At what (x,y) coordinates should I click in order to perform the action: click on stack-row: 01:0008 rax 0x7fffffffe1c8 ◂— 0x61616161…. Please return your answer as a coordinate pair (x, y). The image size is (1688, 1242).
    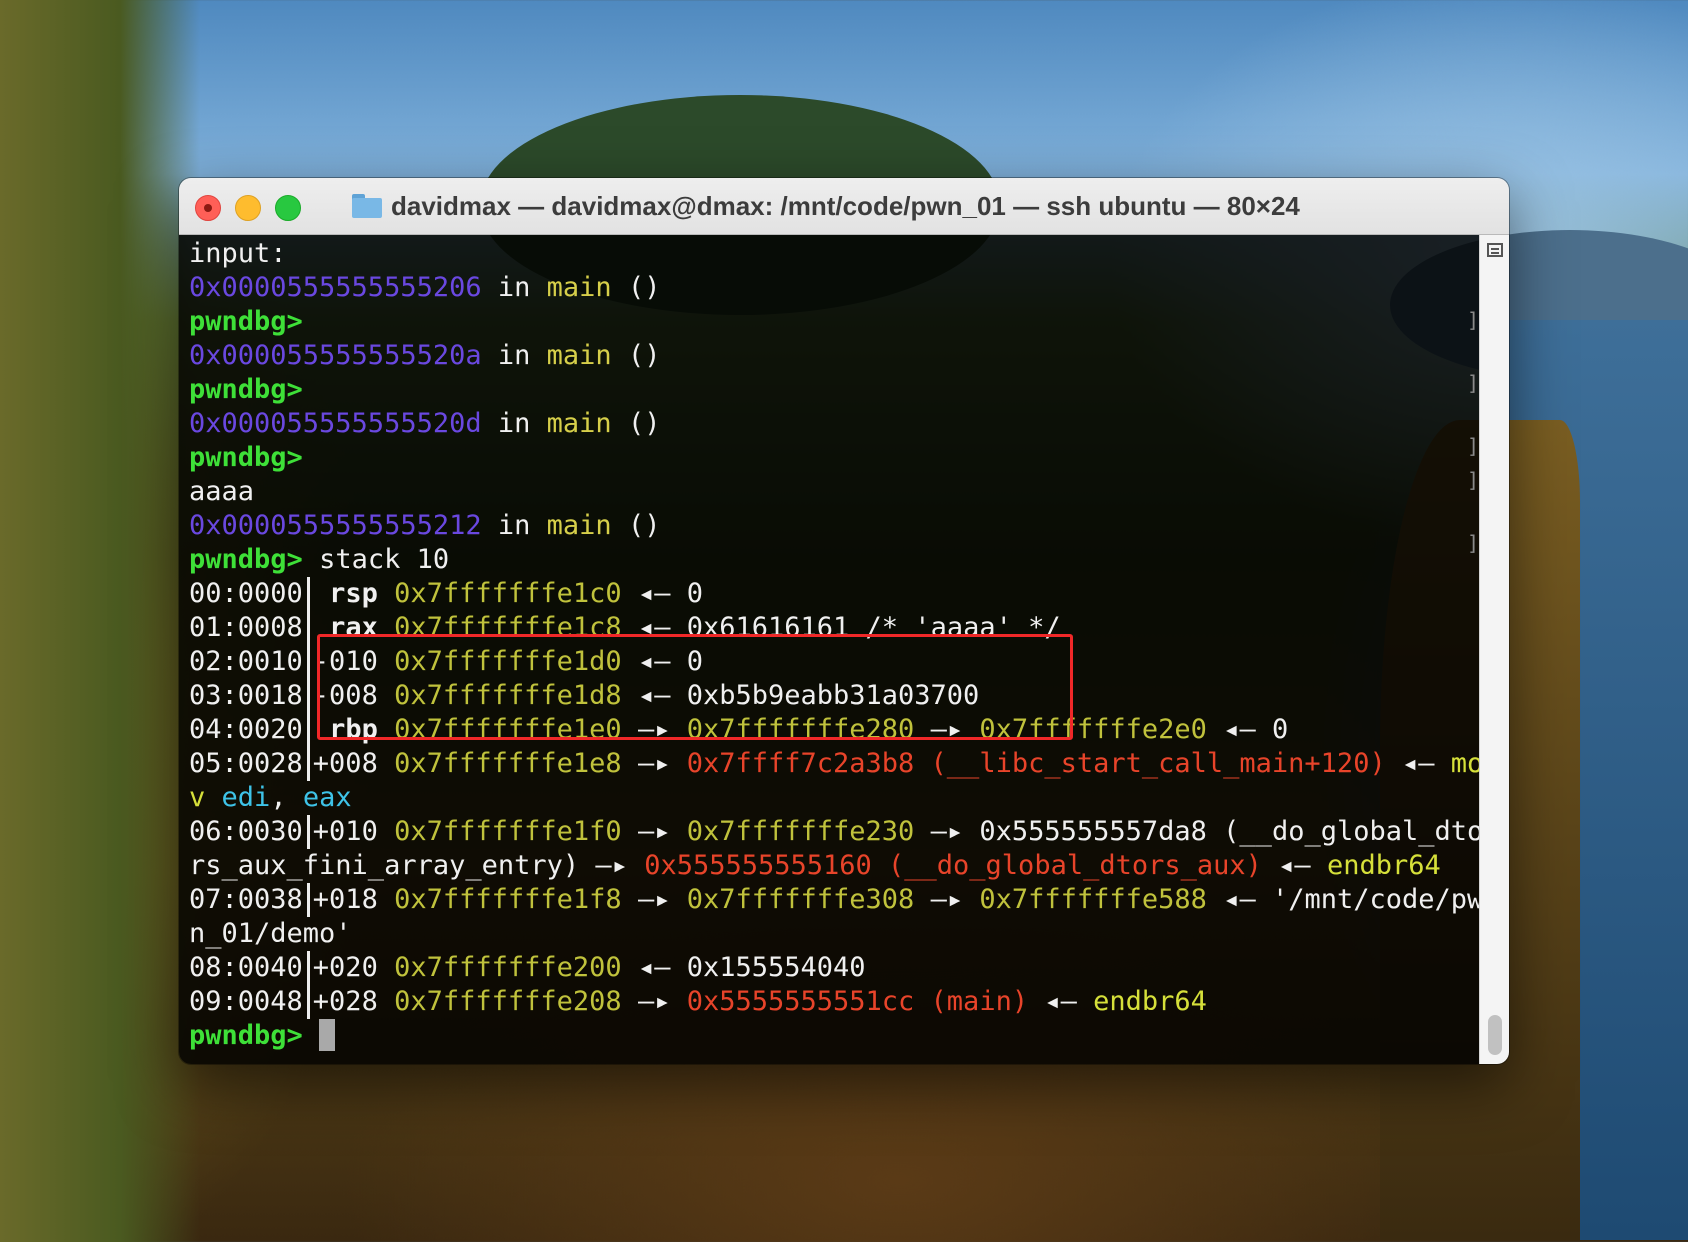
    Looking at the image, I should click on (625, 628).